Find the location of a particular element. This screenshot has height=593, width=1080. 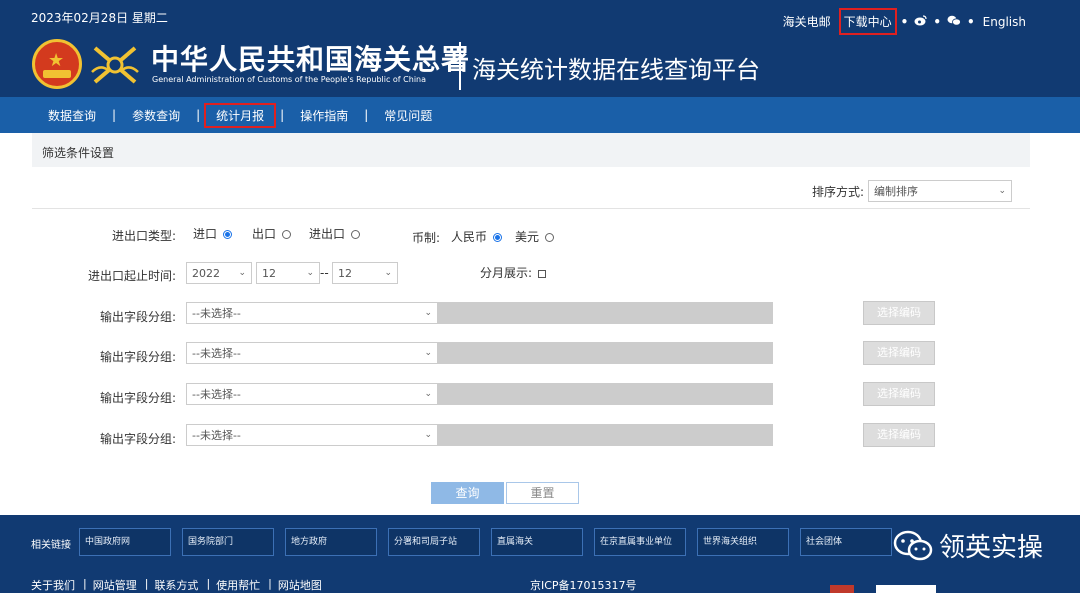

sort-row: 排序方式: 编制排序 ⌄ is located at coordinates (912, 191).